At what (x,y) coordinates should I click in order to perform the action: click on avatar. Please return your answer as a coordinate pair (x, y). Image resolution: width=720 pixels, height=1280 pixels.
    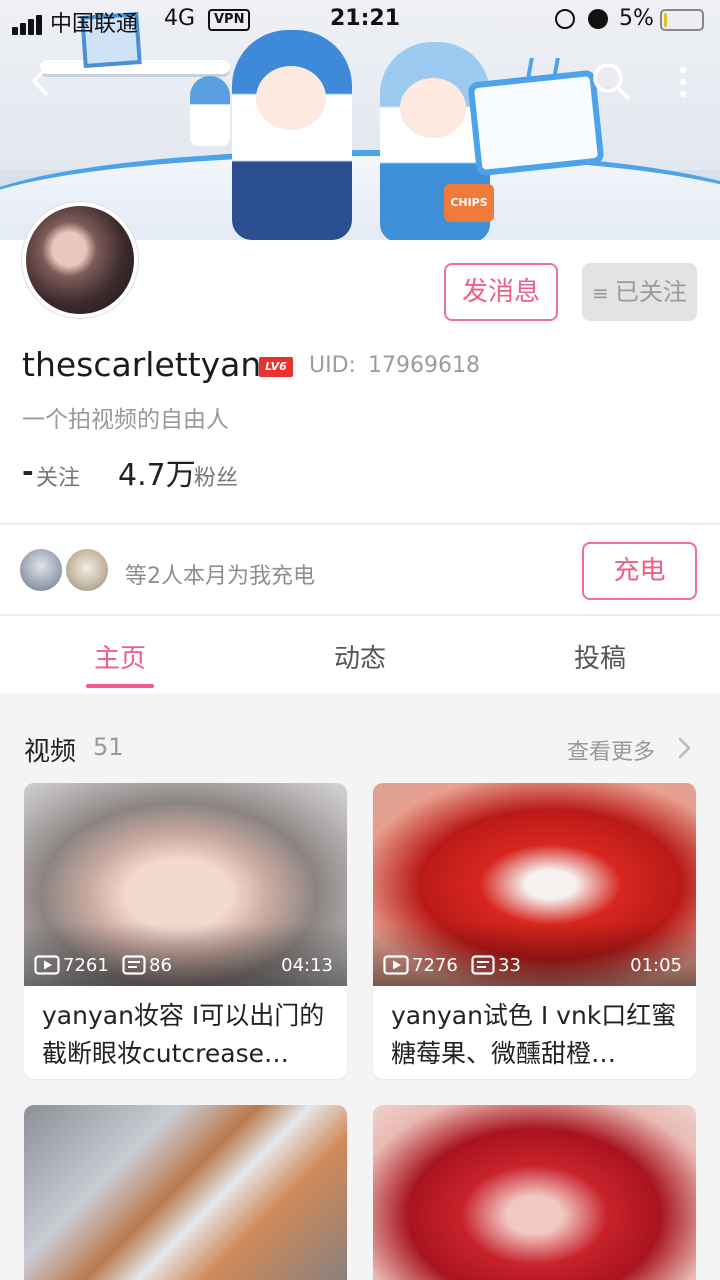
    Looking at the image, I should click on (80, 260).